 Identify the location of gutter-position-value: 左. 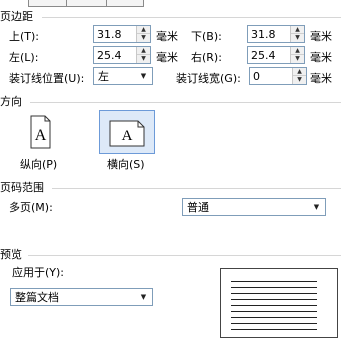
(103, 76).